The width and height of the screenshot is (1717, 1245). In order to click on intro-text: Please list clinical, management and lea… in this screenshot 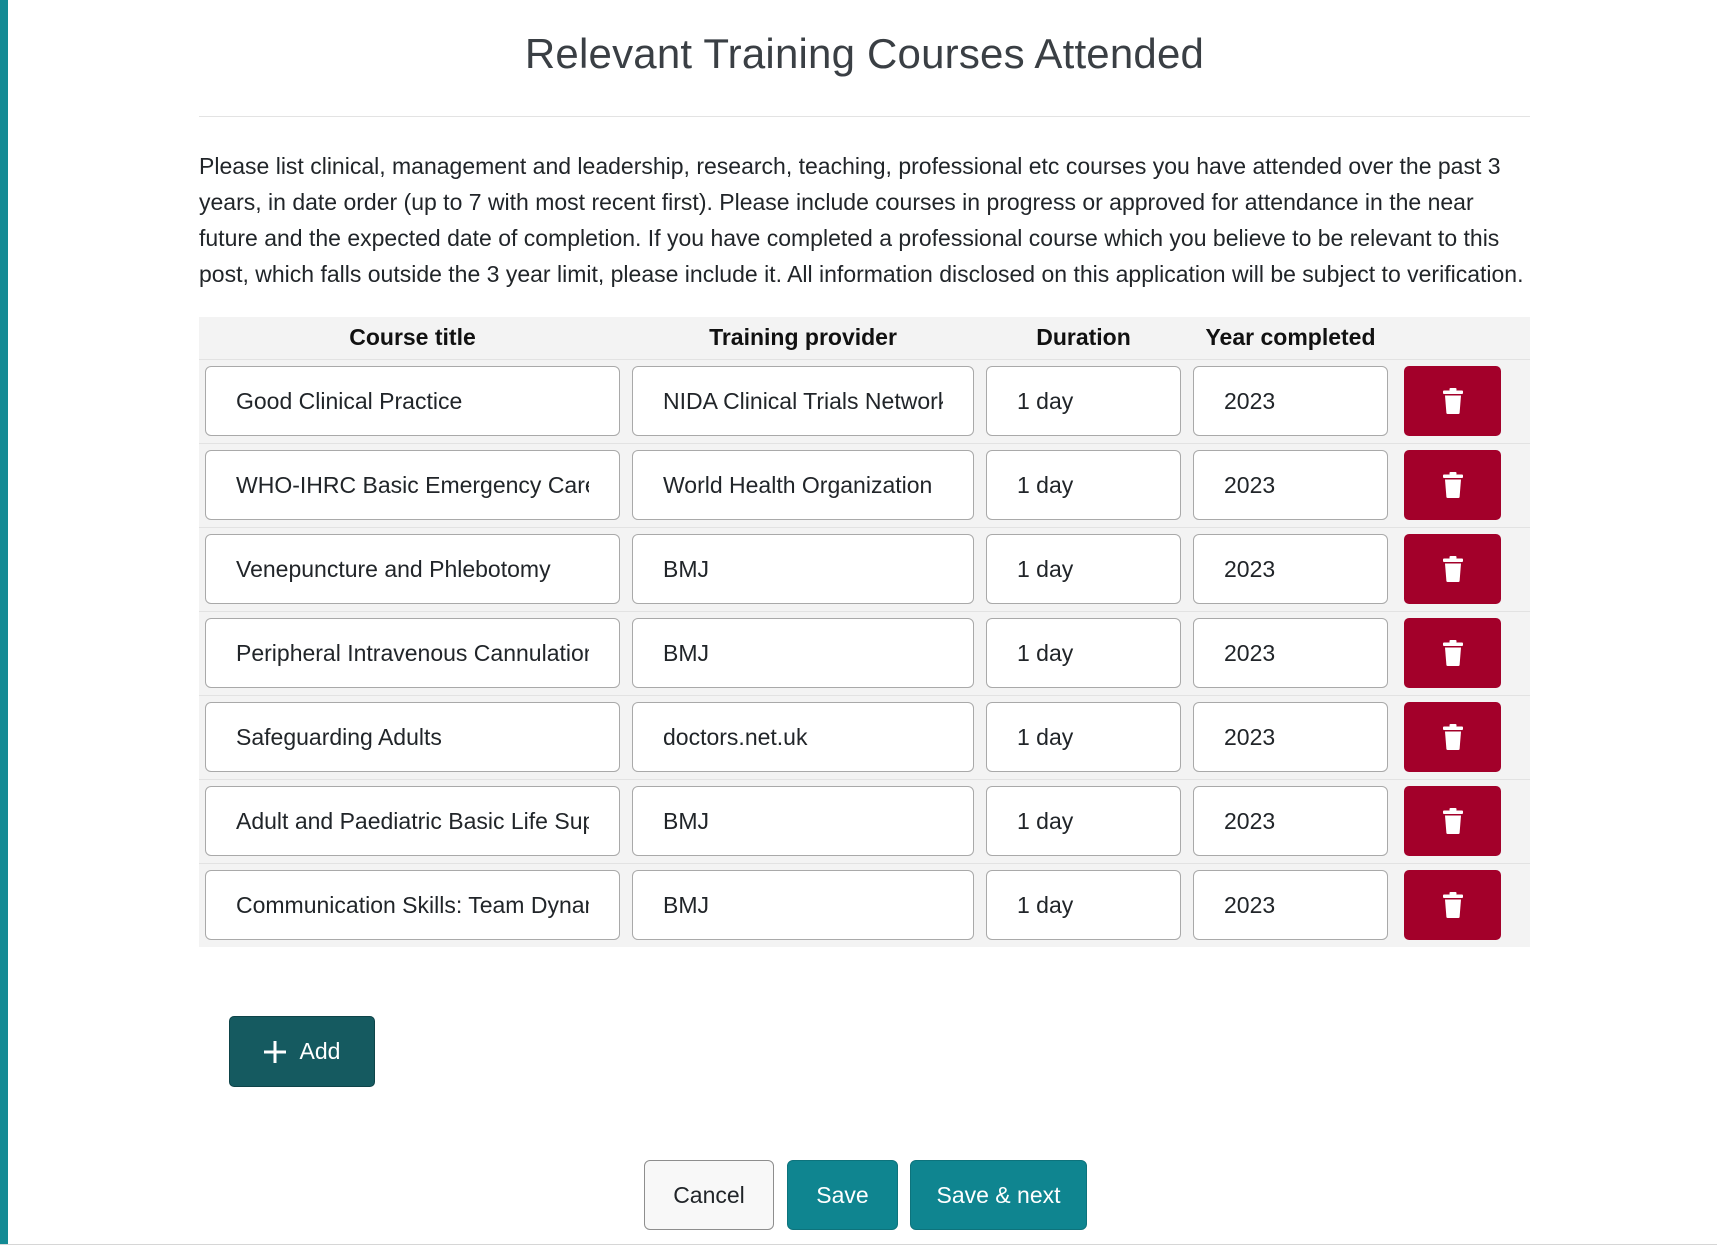, I will do `click(861, 220)`.